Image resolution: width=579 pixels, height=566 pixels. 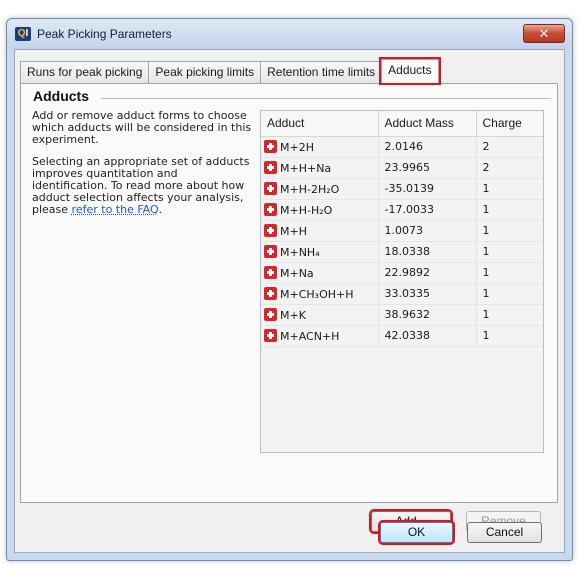 I want to click on adduct-name: M+2H, so click(x=297, y=147).